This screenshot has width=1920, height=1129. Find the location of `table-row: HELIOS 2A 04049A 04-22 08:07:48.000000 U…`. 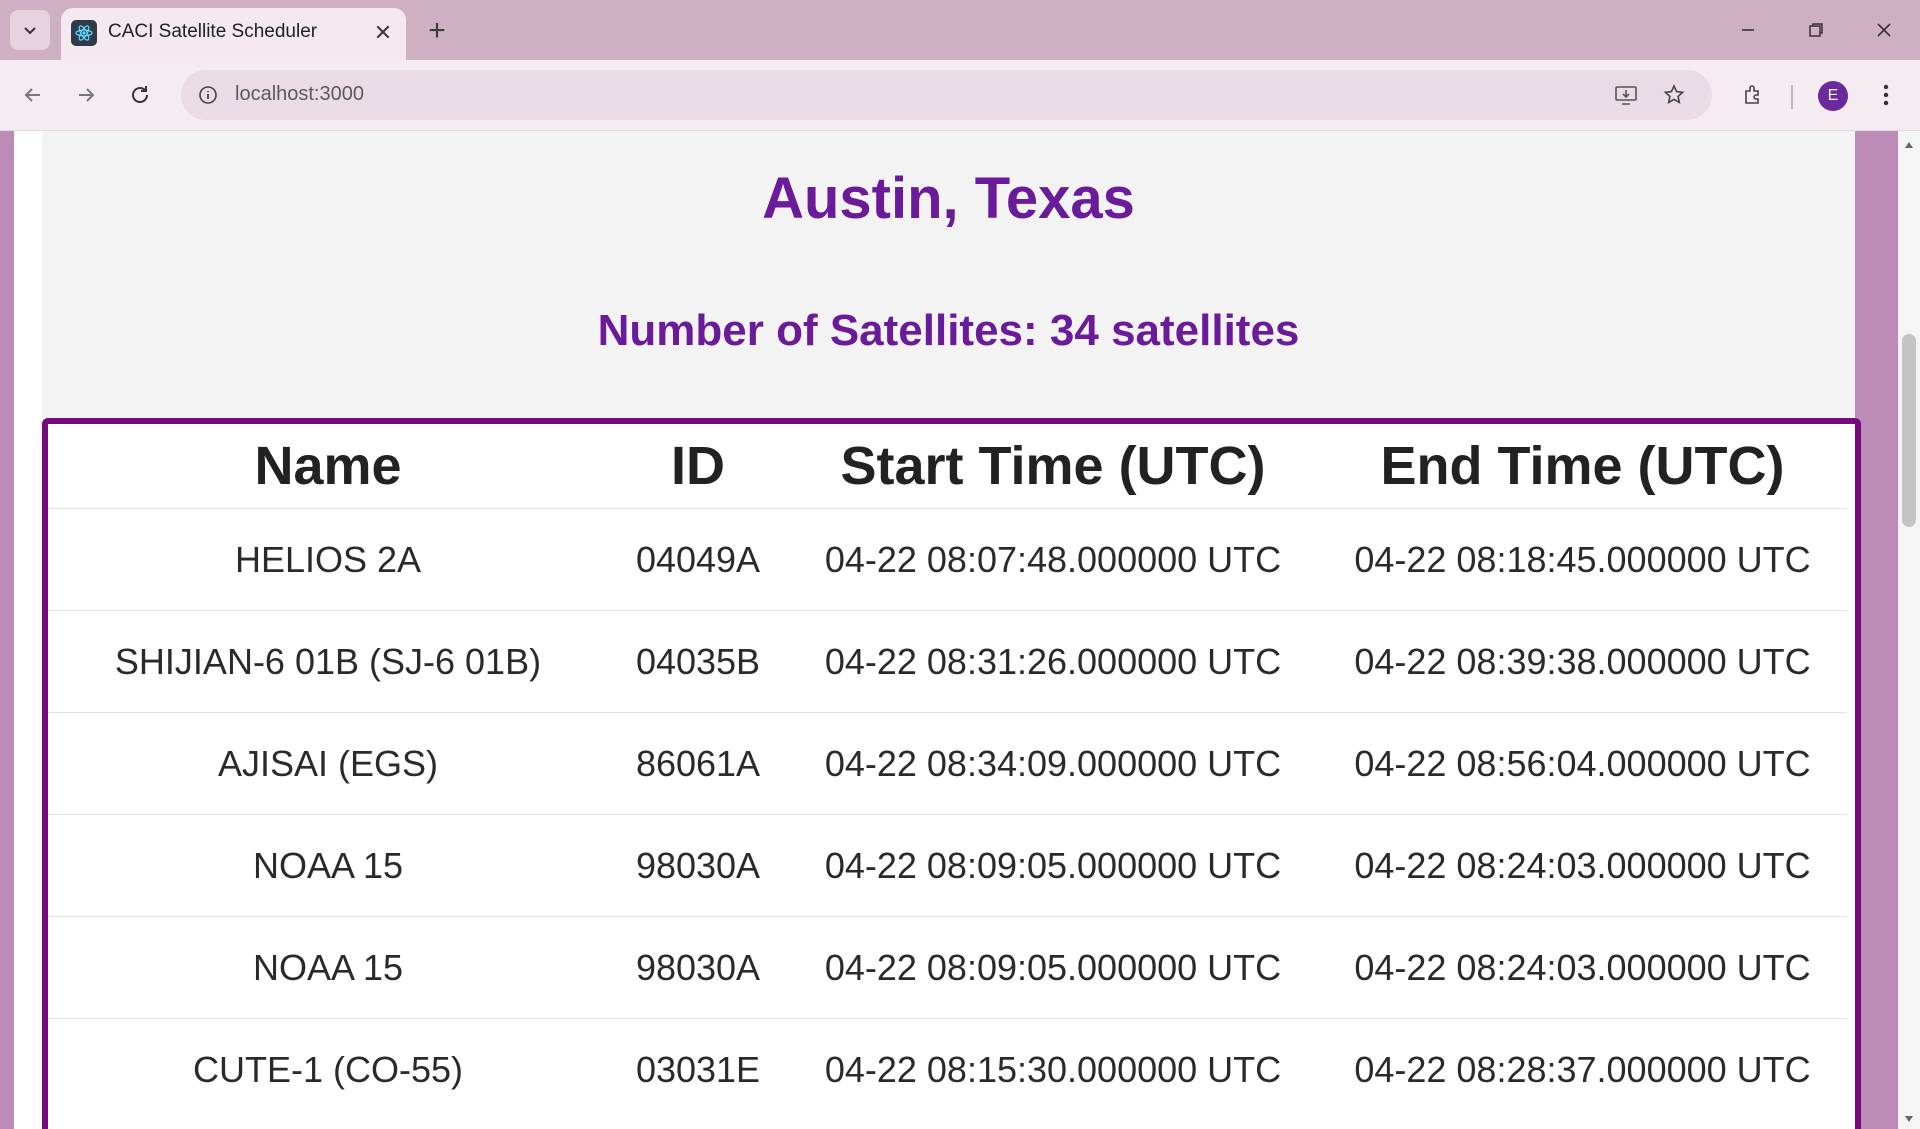

table-row: HELIOS 2A 04049A 04-22 08:07:48.000000 U… is located at coordinates (947, 559).